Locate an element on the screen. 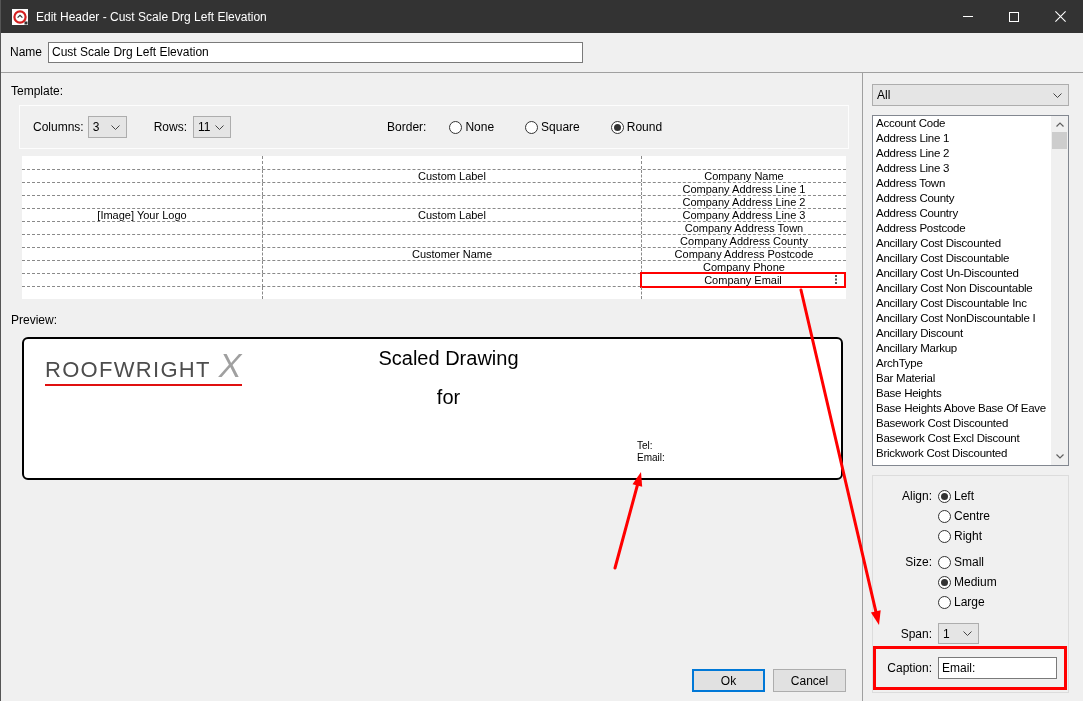  span-label: Span: is located at coordinates (916, 634).